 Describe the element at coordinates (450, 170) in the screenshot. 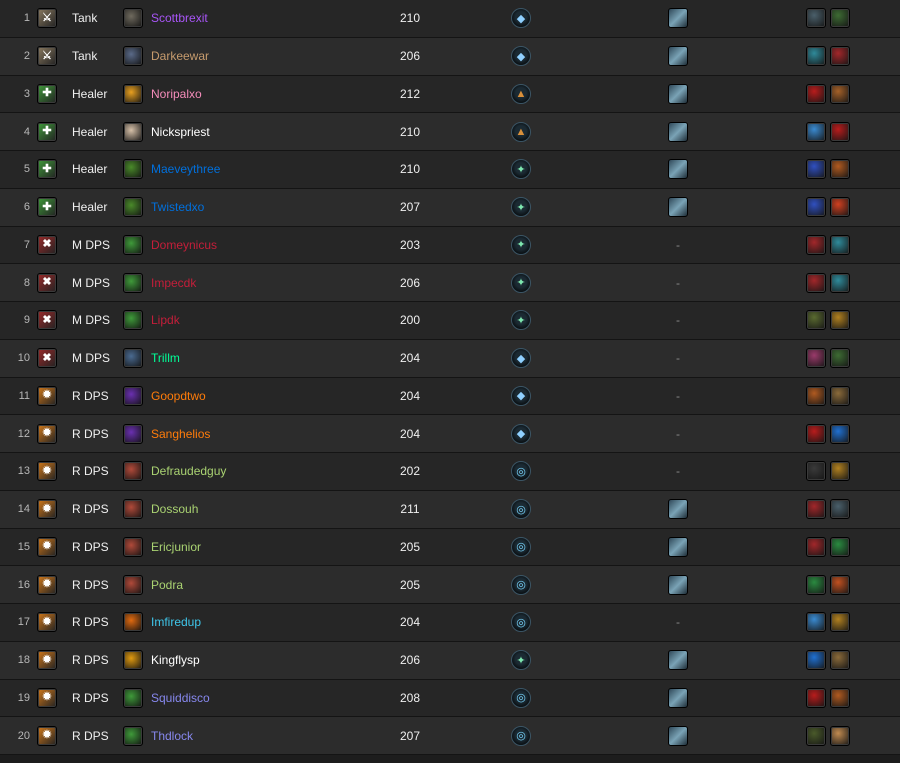

I see `table-row: 5 ✚ Healer Maeveythree 210 ✦` at that location.